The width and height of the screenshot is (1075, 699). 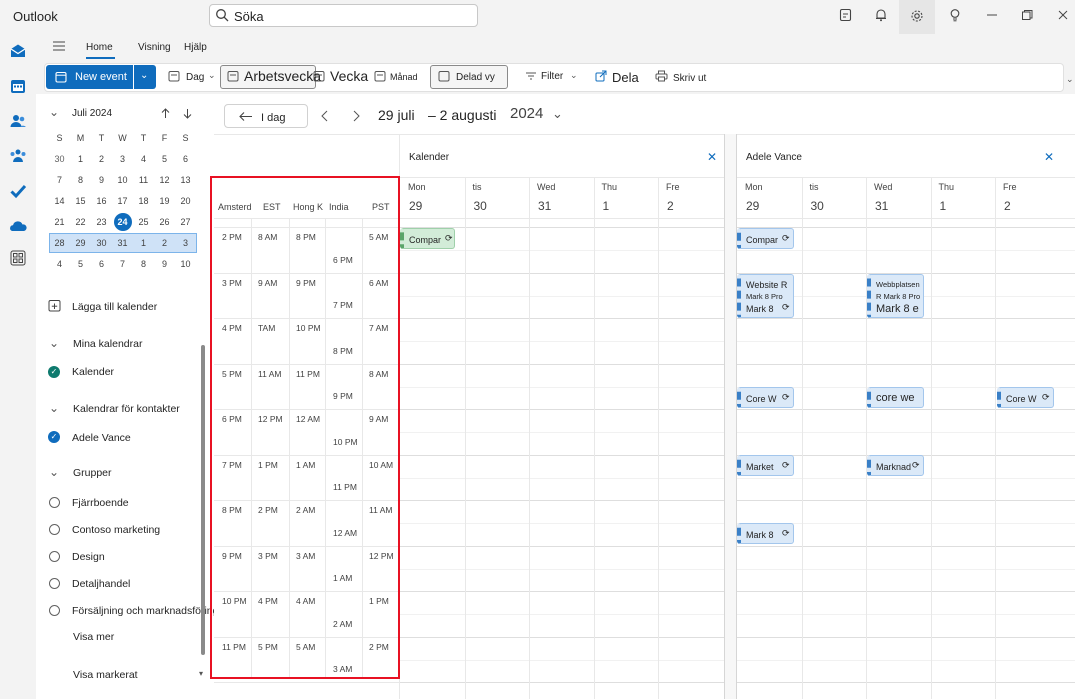 I want to click on tab-help: Hjälp, so click(x=195, y=47).